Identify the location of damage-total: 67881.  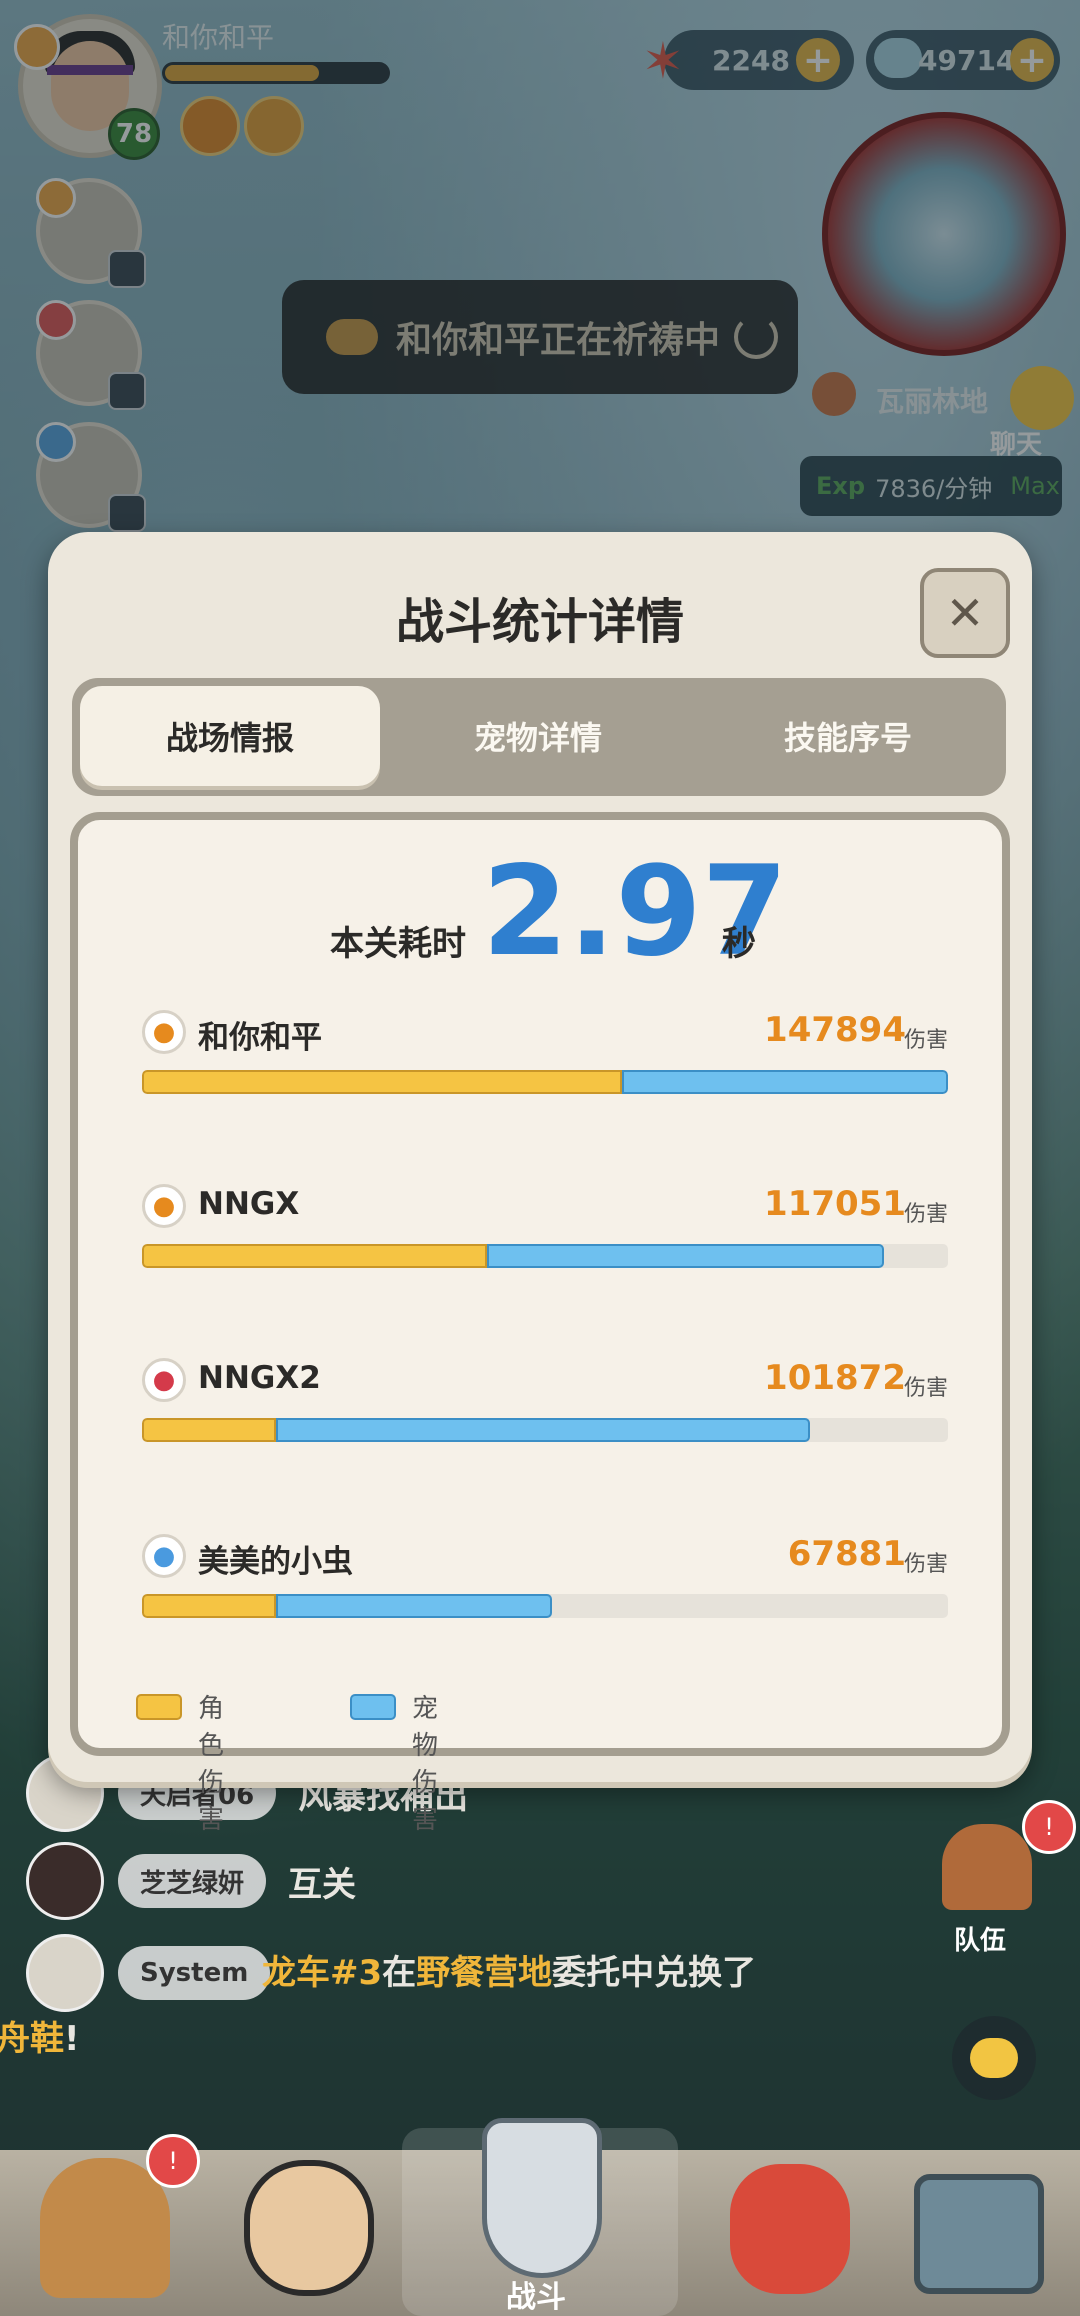
(846, 1554).